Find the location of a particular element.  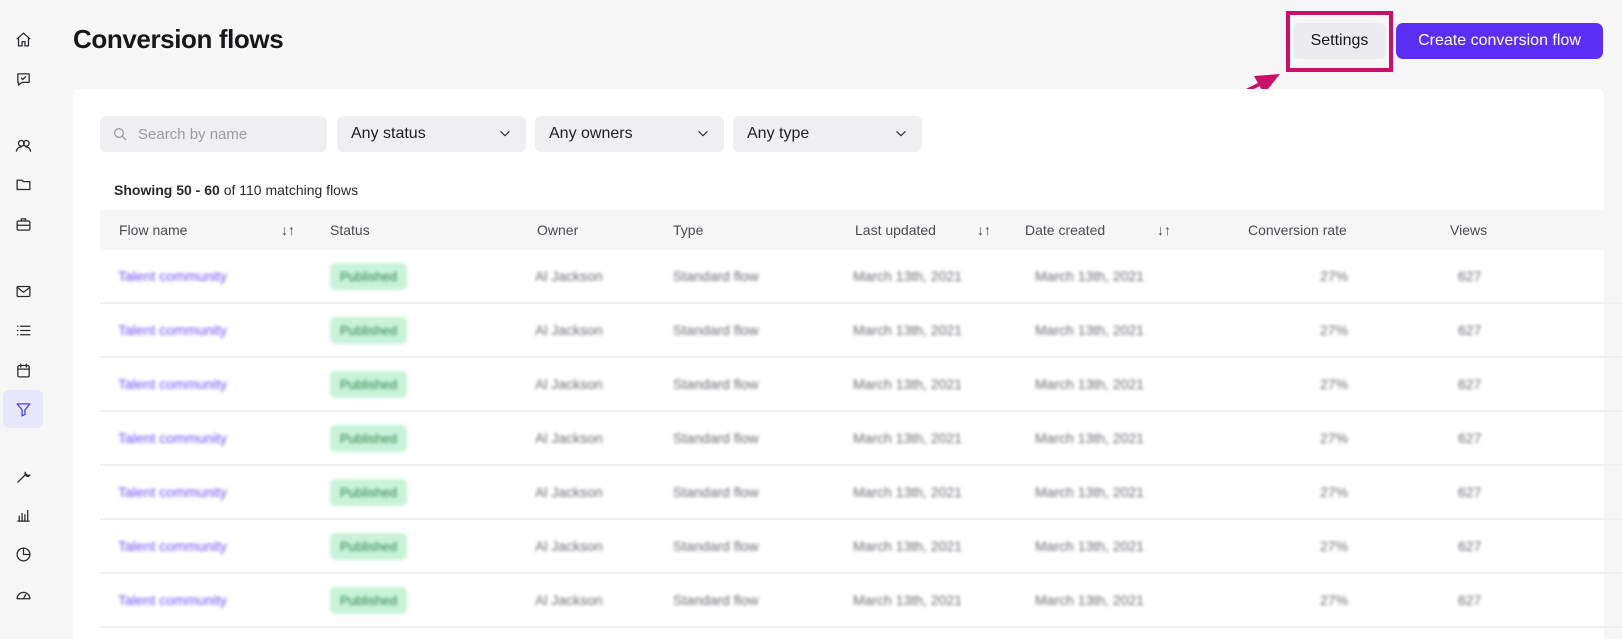

sidebar-nav is located at coordinates (23, 319).